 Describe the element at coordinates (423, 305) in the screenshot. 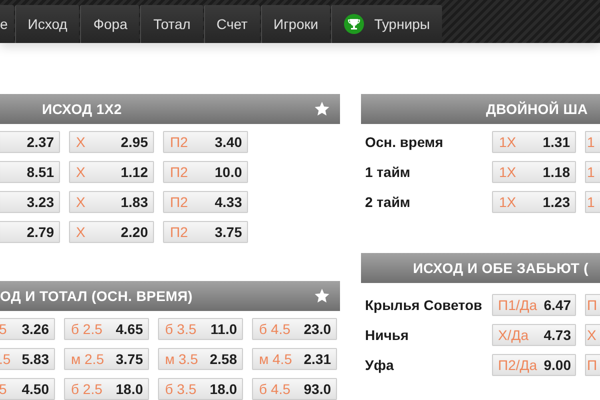

I see `row-label: Крылья Советов` at that location.